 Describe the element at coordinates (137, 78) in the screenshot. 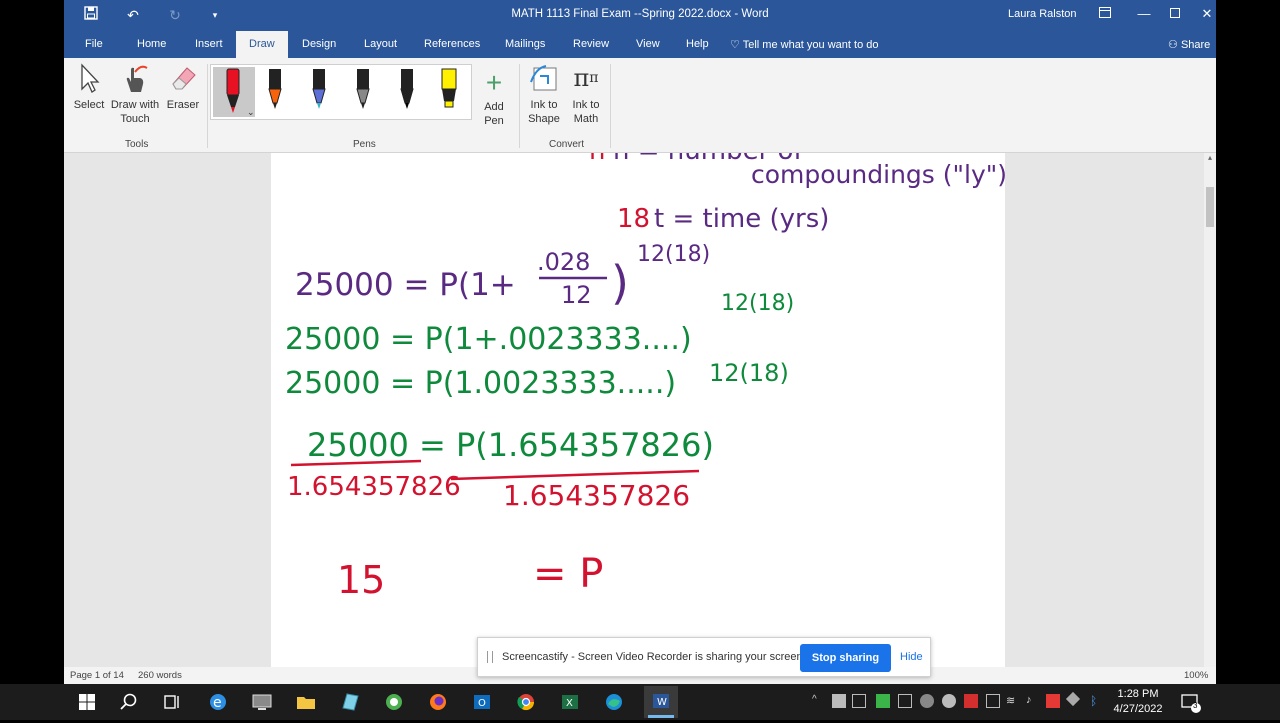

I see `touch-hand-icon` at that location.